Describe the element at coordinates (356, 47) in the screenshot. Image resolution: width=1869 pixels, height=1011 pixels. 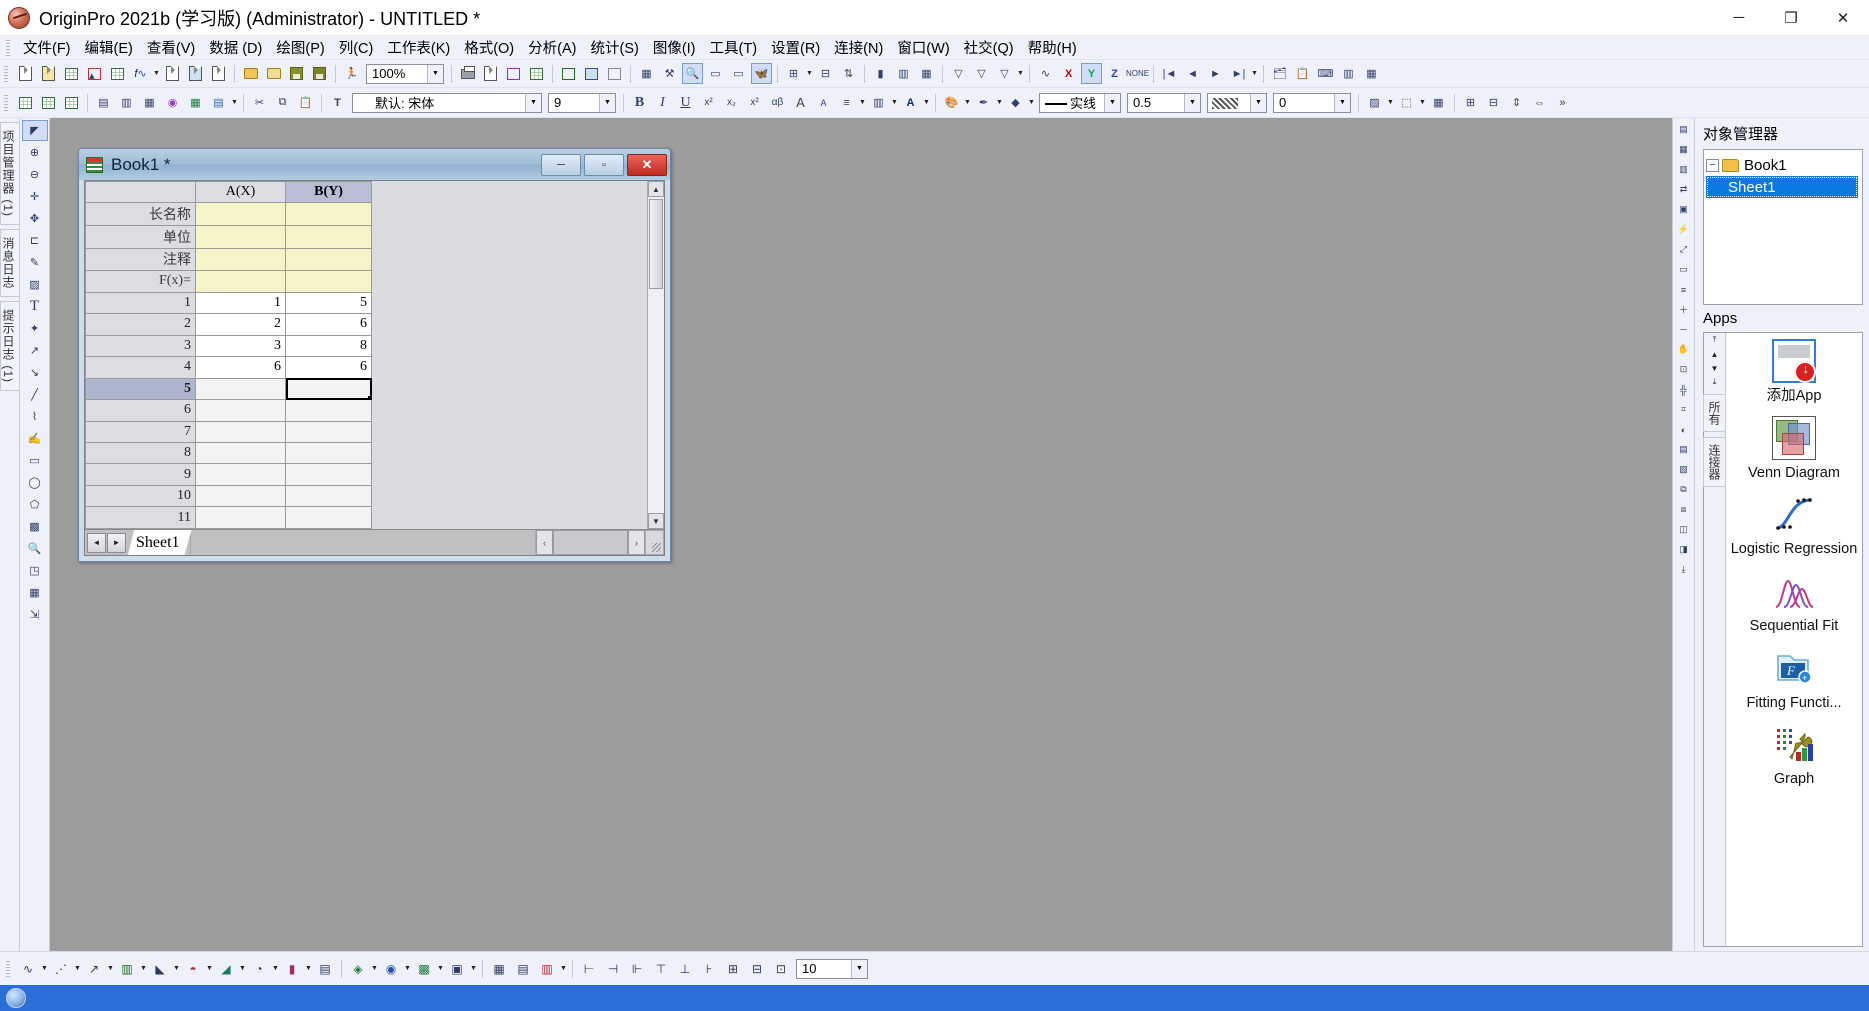
I see `menu-column: 列(C)` at that location.